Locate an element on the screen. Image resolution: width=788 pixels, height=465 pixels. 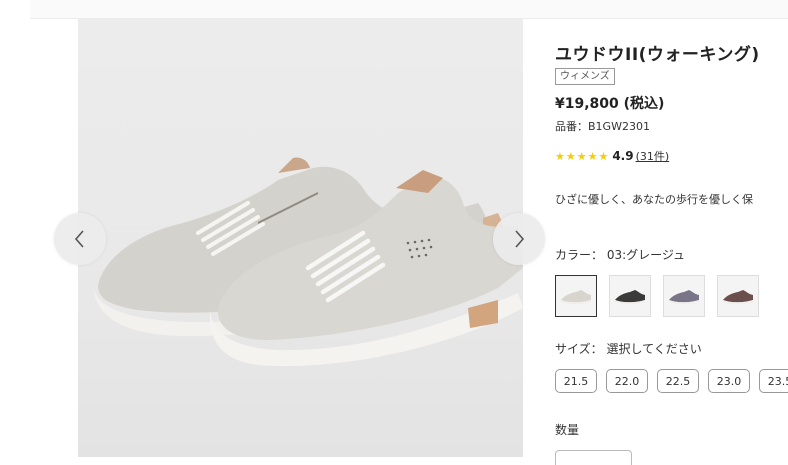
rating-summary: ★★★★★ 4.9 (31件) is located at coordinates (612, 156).